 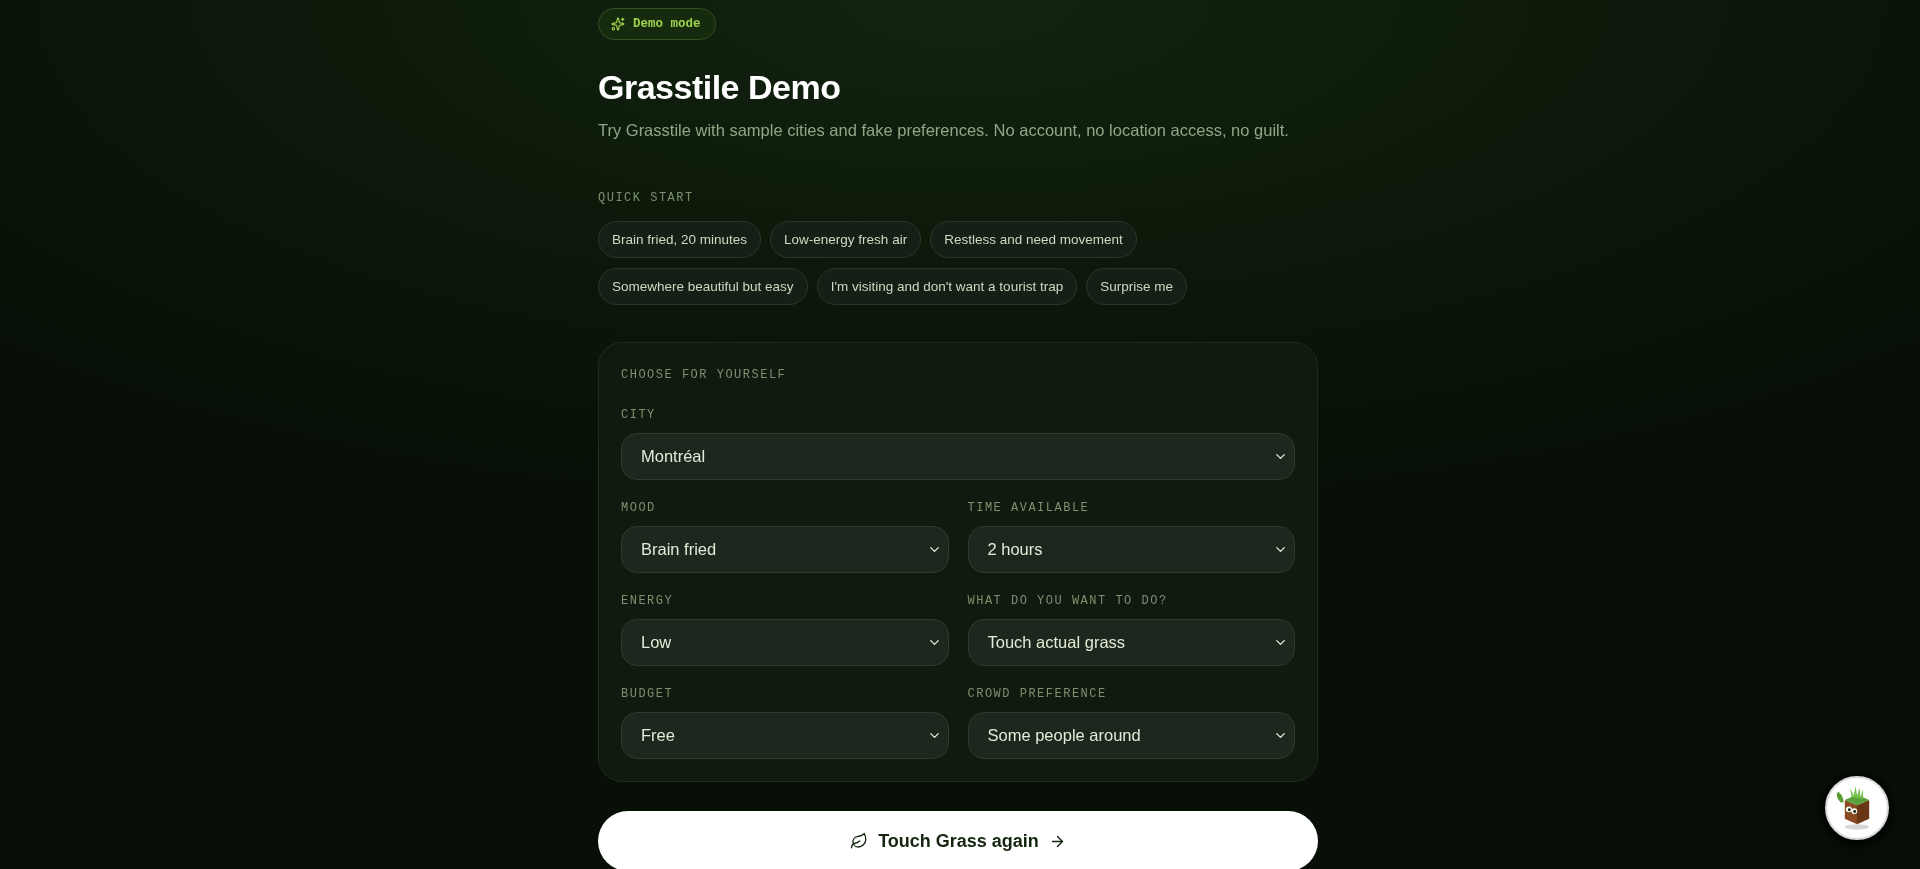 I want to click on page-title: Grasstile Demo, so click(x=720, y=87).